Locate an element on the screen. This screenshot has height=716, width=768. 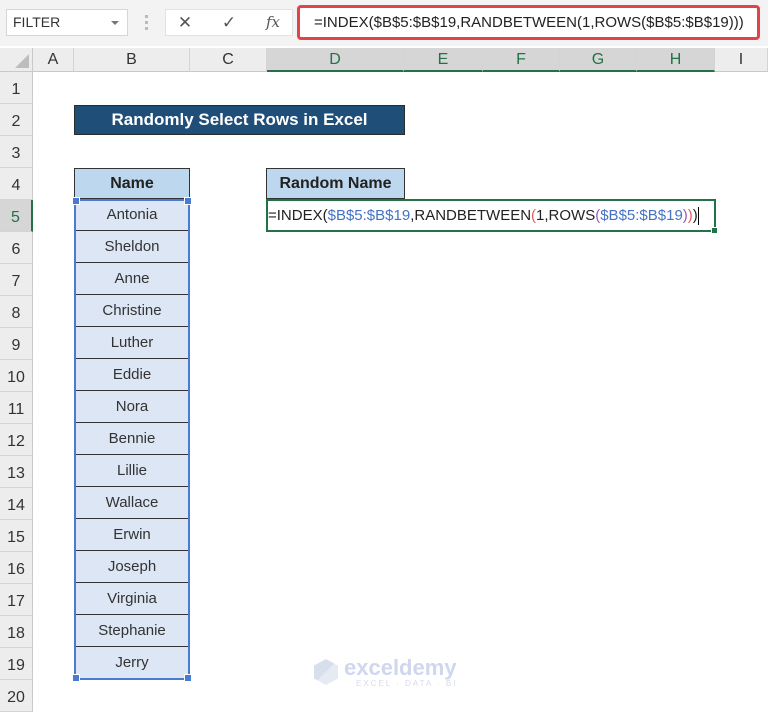
name-cell: Erwin is located at coordinates (132, 535).